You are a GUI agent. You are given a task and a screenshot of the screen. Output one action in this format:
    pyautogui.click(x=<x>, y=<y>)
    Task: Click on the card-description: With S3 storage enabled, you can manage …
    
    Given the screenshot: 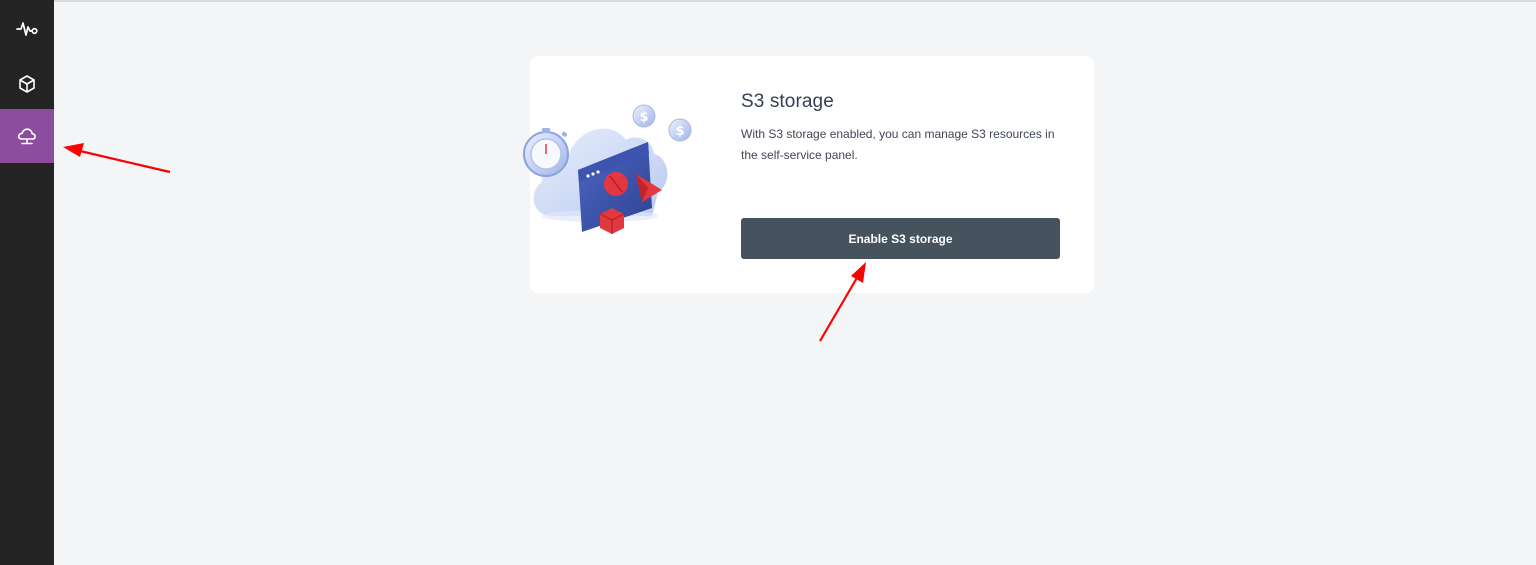 What is the action you would take?
    pyautogui.click(x=898, y=144)
    